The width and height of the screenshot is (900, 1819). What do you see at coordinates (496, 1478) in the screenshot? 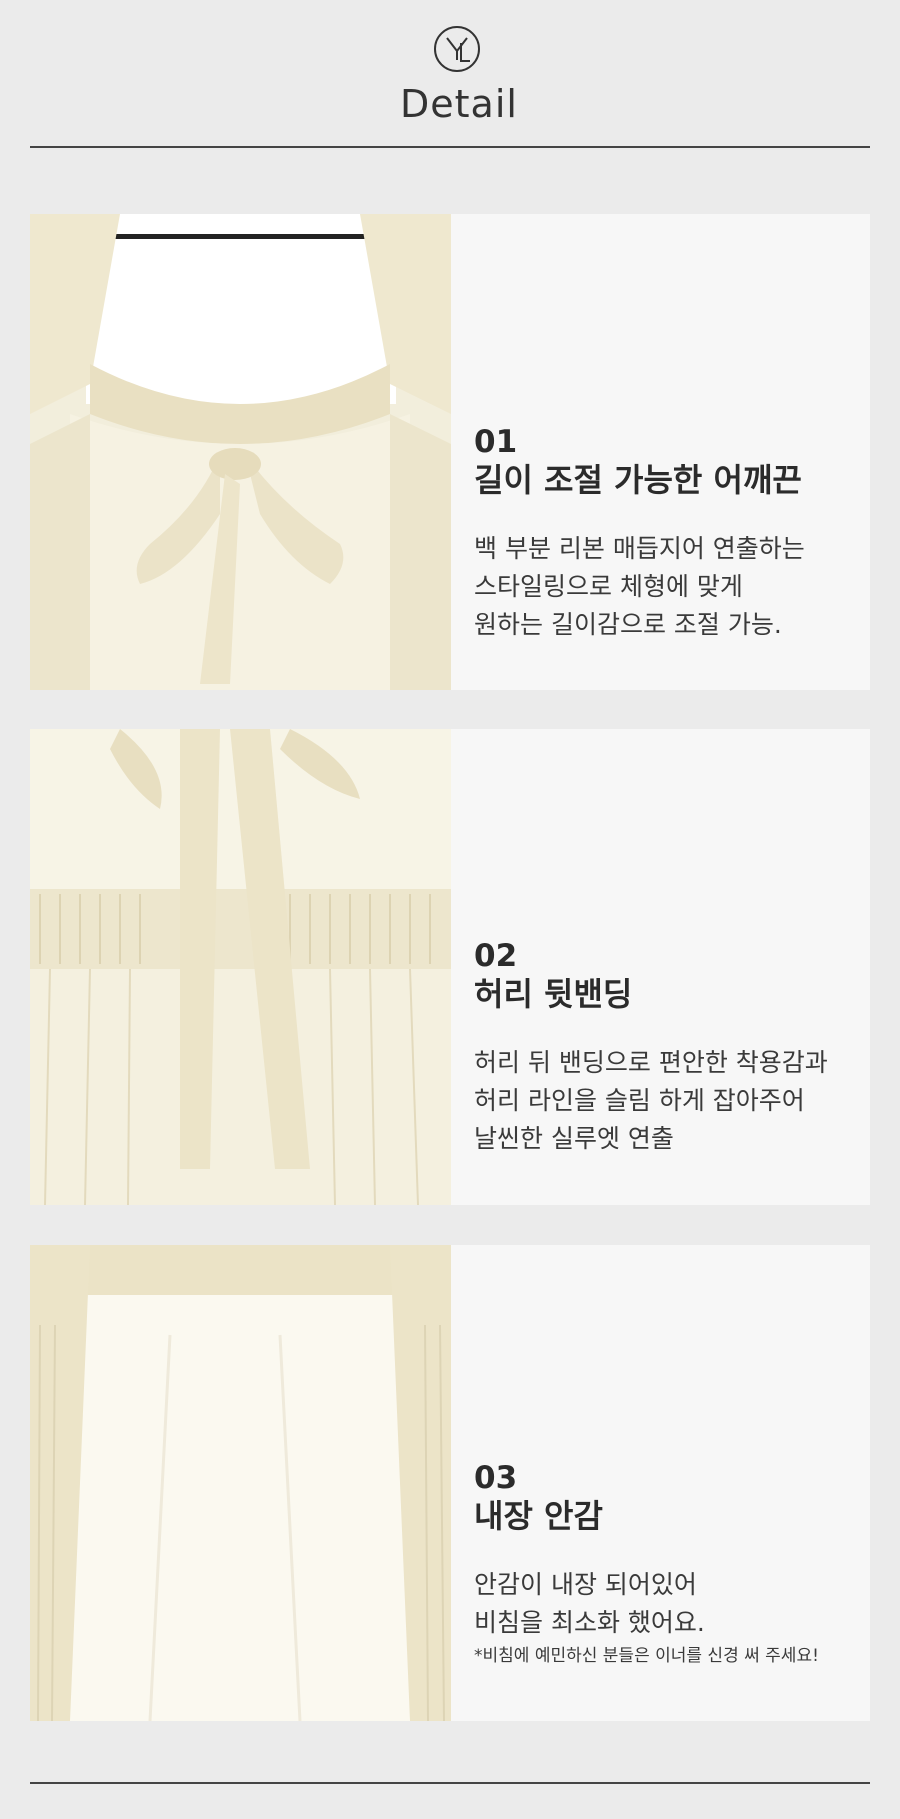
I see `detail-number: 03` at bounding box center [496, 1478].